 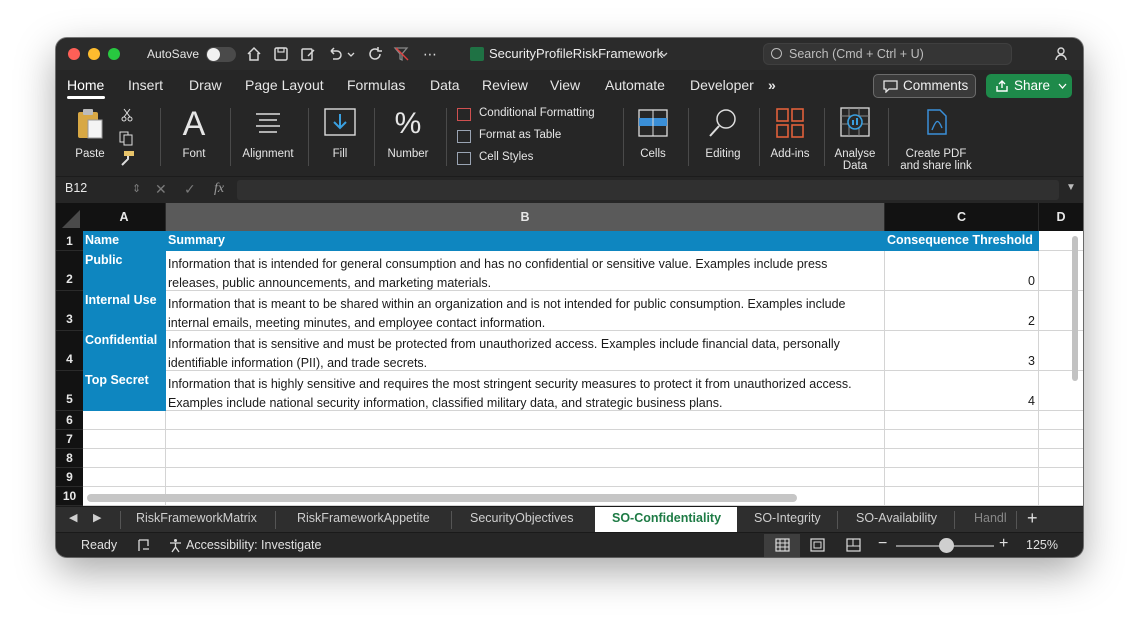 I want to click on paste-button: Paste, so click(x=90, y=136).